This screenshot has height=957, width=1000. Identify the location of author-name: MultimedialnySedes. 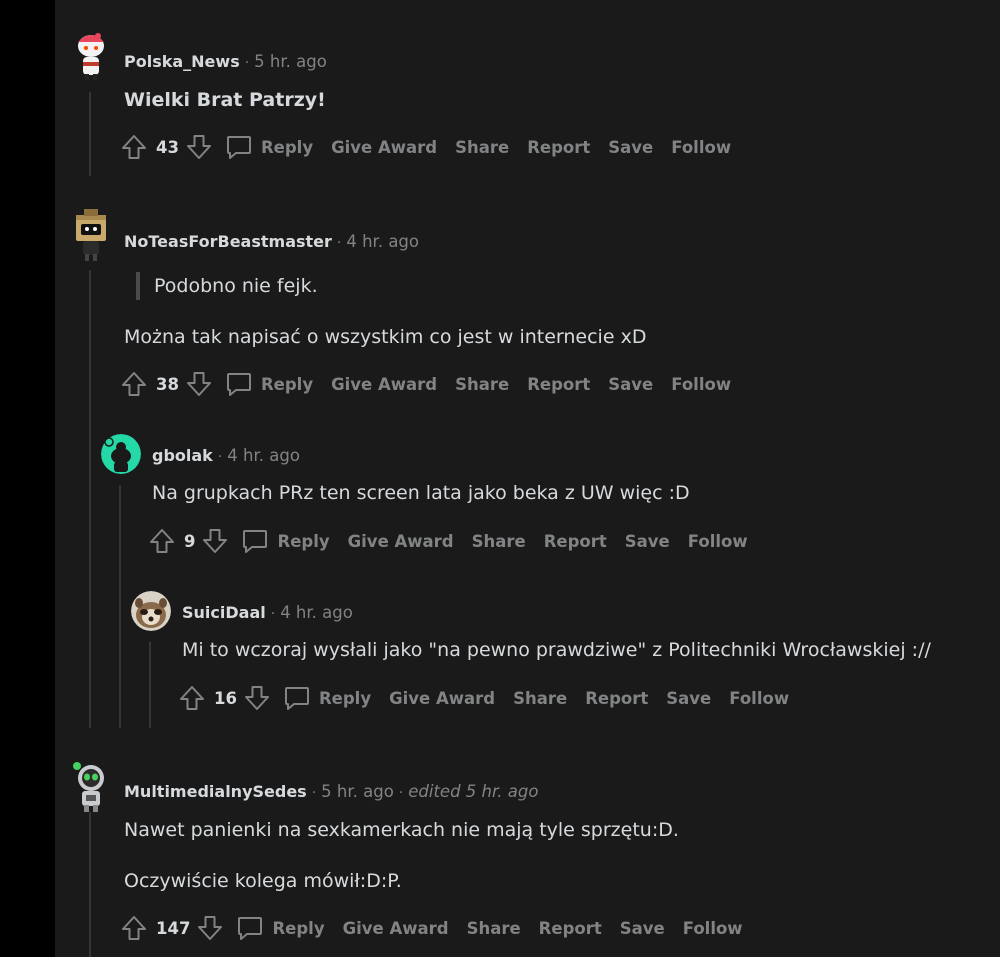
(215, 791).